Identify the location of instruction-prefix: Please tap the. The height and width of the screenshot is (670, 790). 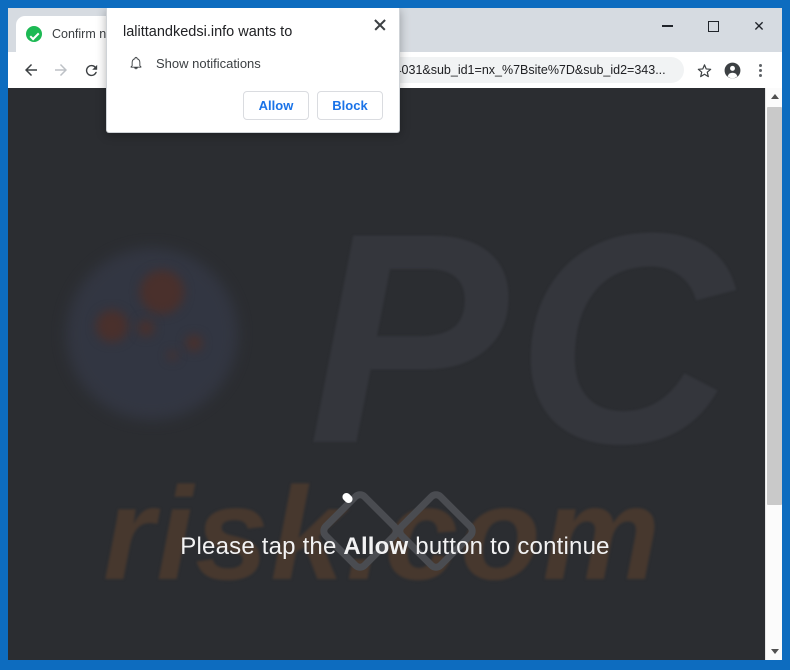
(262, 546).